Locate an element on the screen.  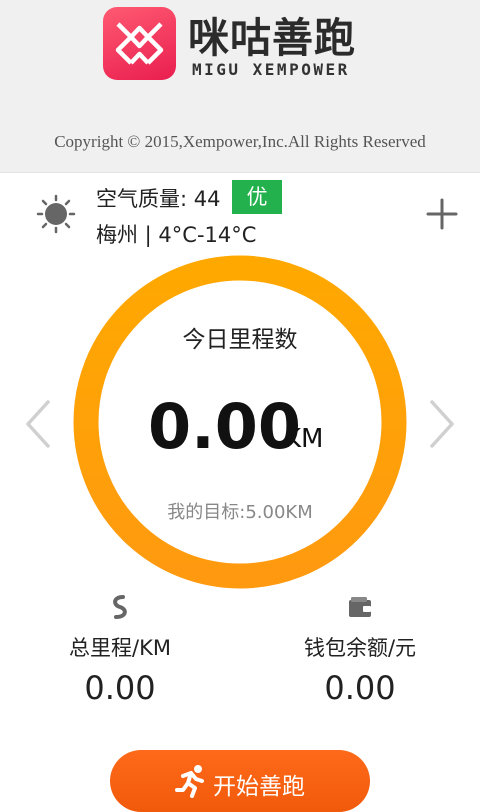
wallet-icon is located at coordinates (360, 607).